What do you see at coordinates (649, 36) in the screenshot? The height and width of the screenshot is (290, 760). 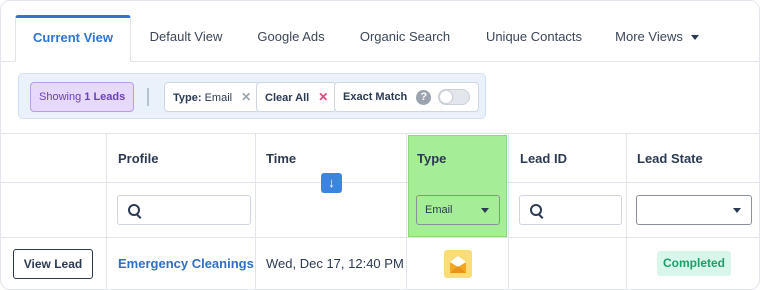 I see `tab-label: More Views` at bounding box center [649, 36].